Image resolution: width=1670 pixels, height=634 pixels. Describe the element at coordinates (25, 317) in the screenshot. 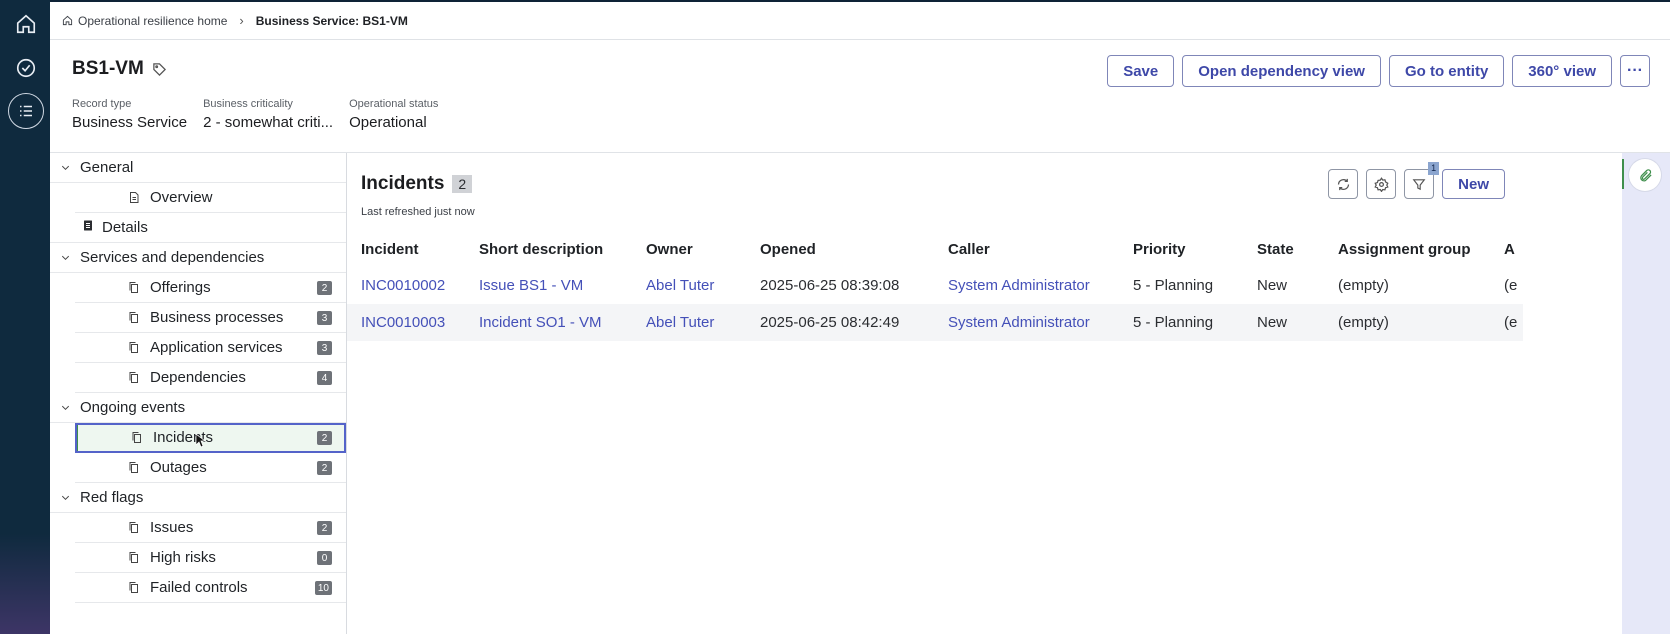

I see `left-rail` at that location.